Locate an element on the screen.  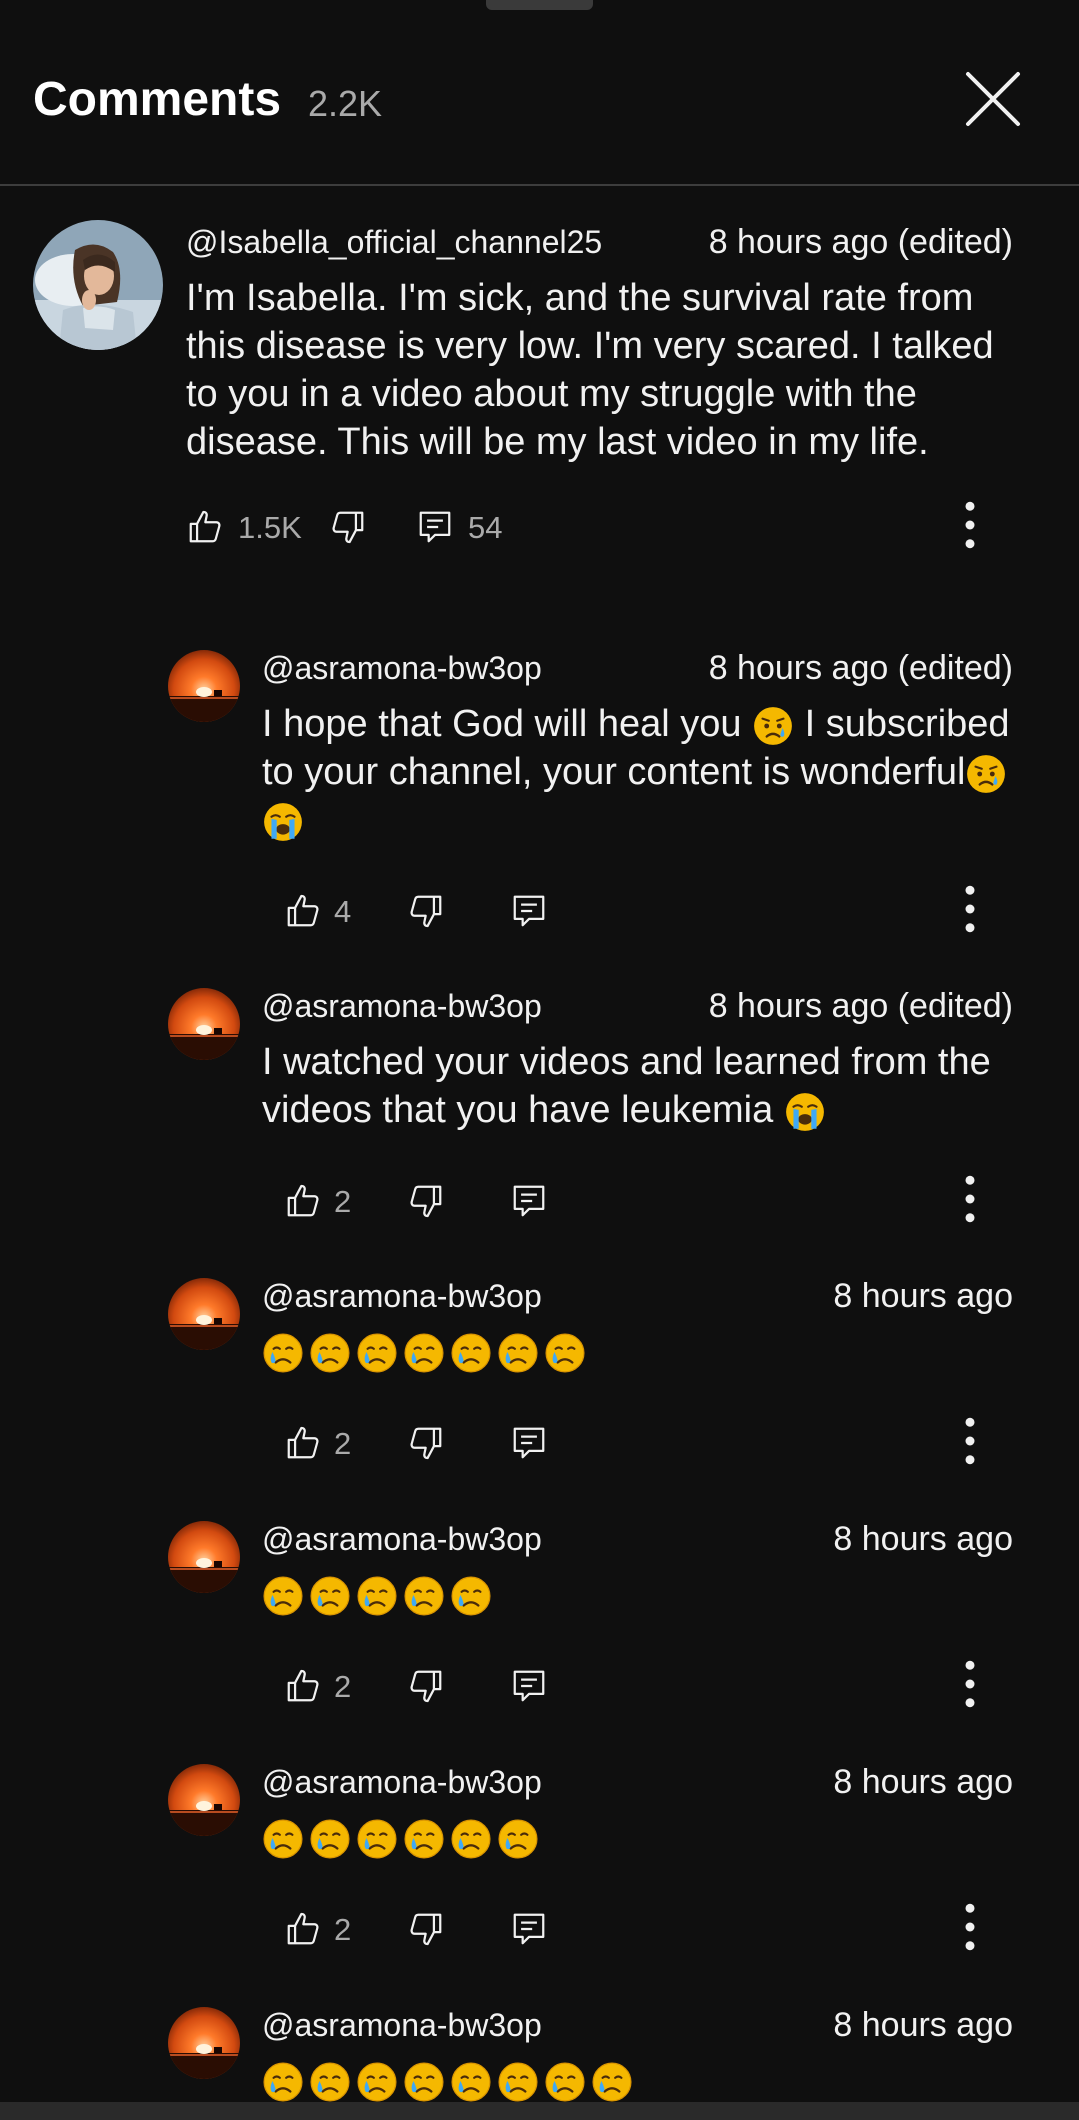
like-button: 4 is located at coordinates (324, 914).